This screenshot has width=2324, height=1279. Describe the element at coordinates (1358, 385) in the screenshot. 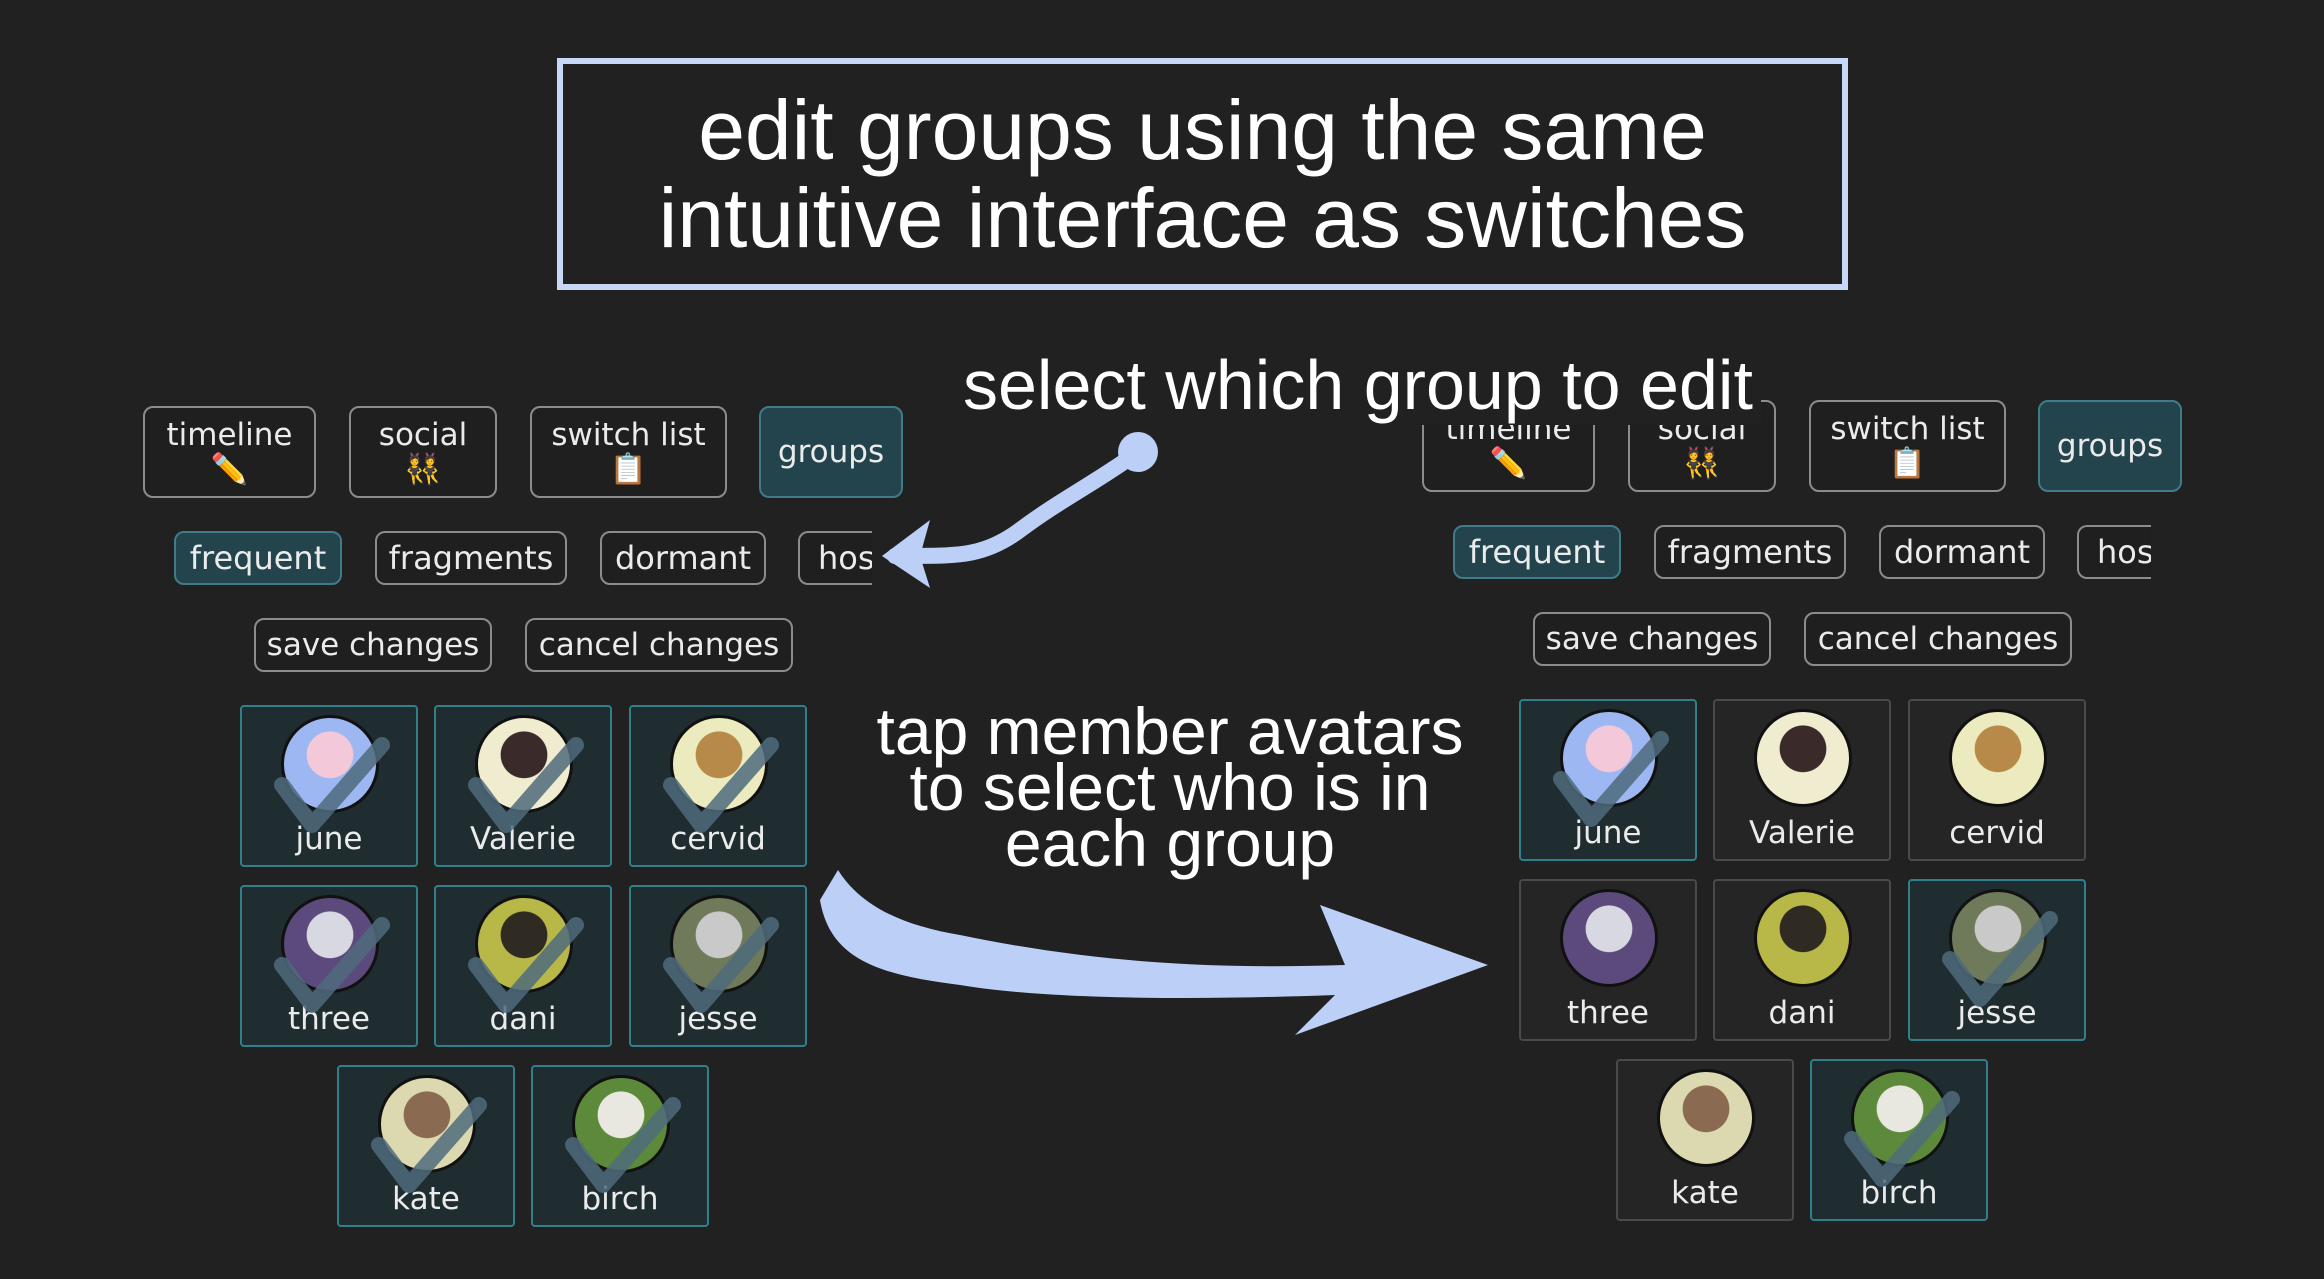

I see `callout-select-group: select which group to edit` at that location.